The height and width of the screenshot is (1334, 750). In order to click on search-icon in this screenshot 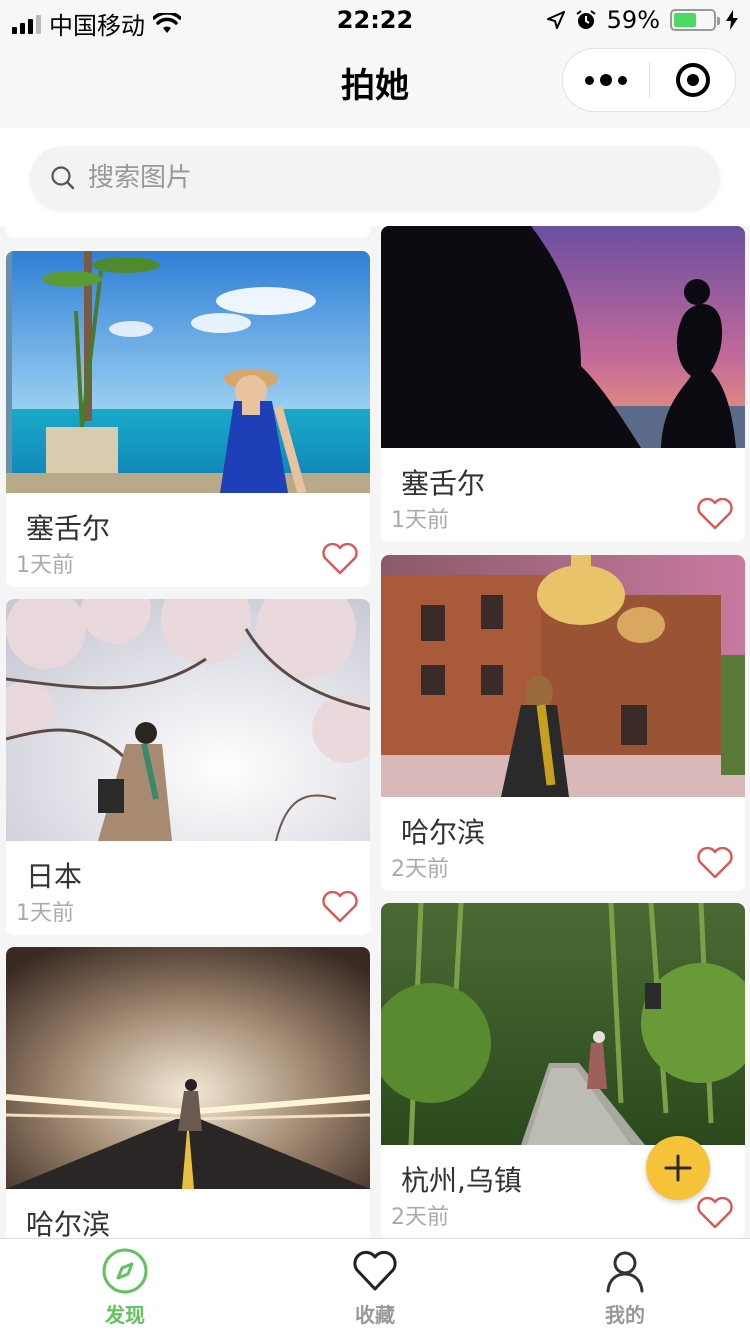, I will do `click(63, 178)`.